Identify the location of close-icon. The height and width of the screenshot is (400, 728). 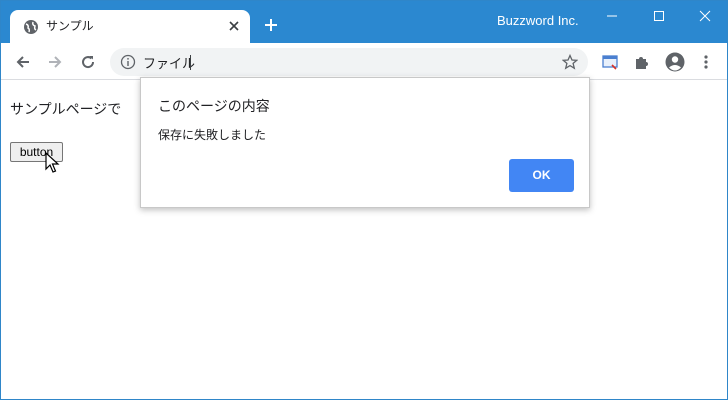
(234, 26).